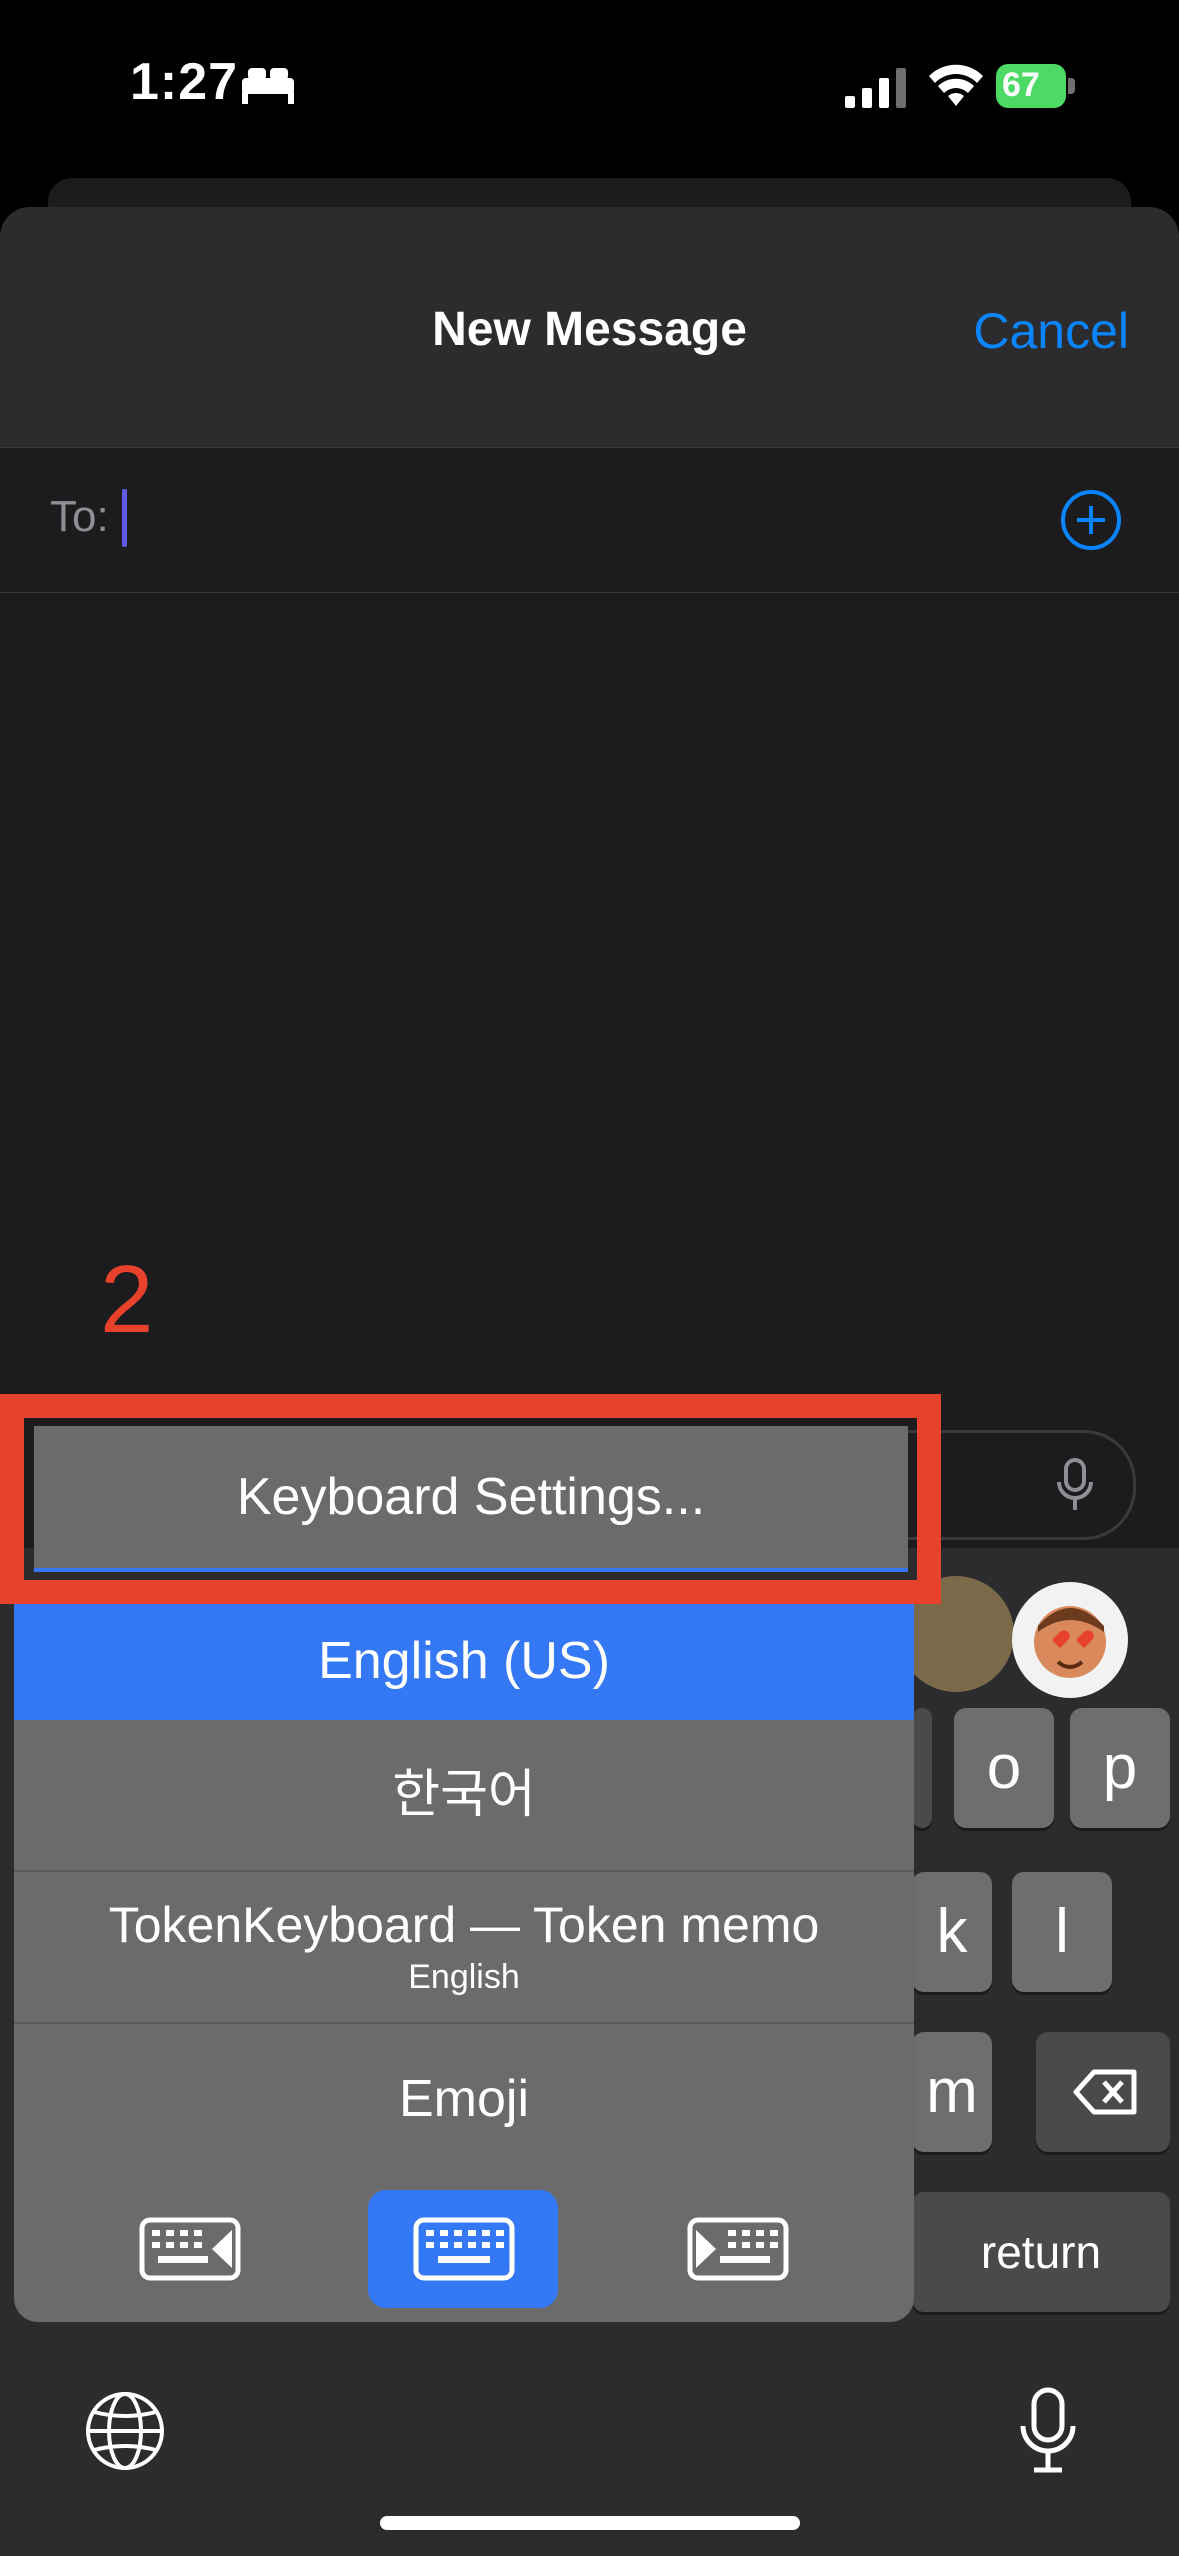 The width and height of the screenshot is (1179, 2556). Describe the element at coordinates (1091, 520) in the screenshot. I see `add-contact-icon` at that location.